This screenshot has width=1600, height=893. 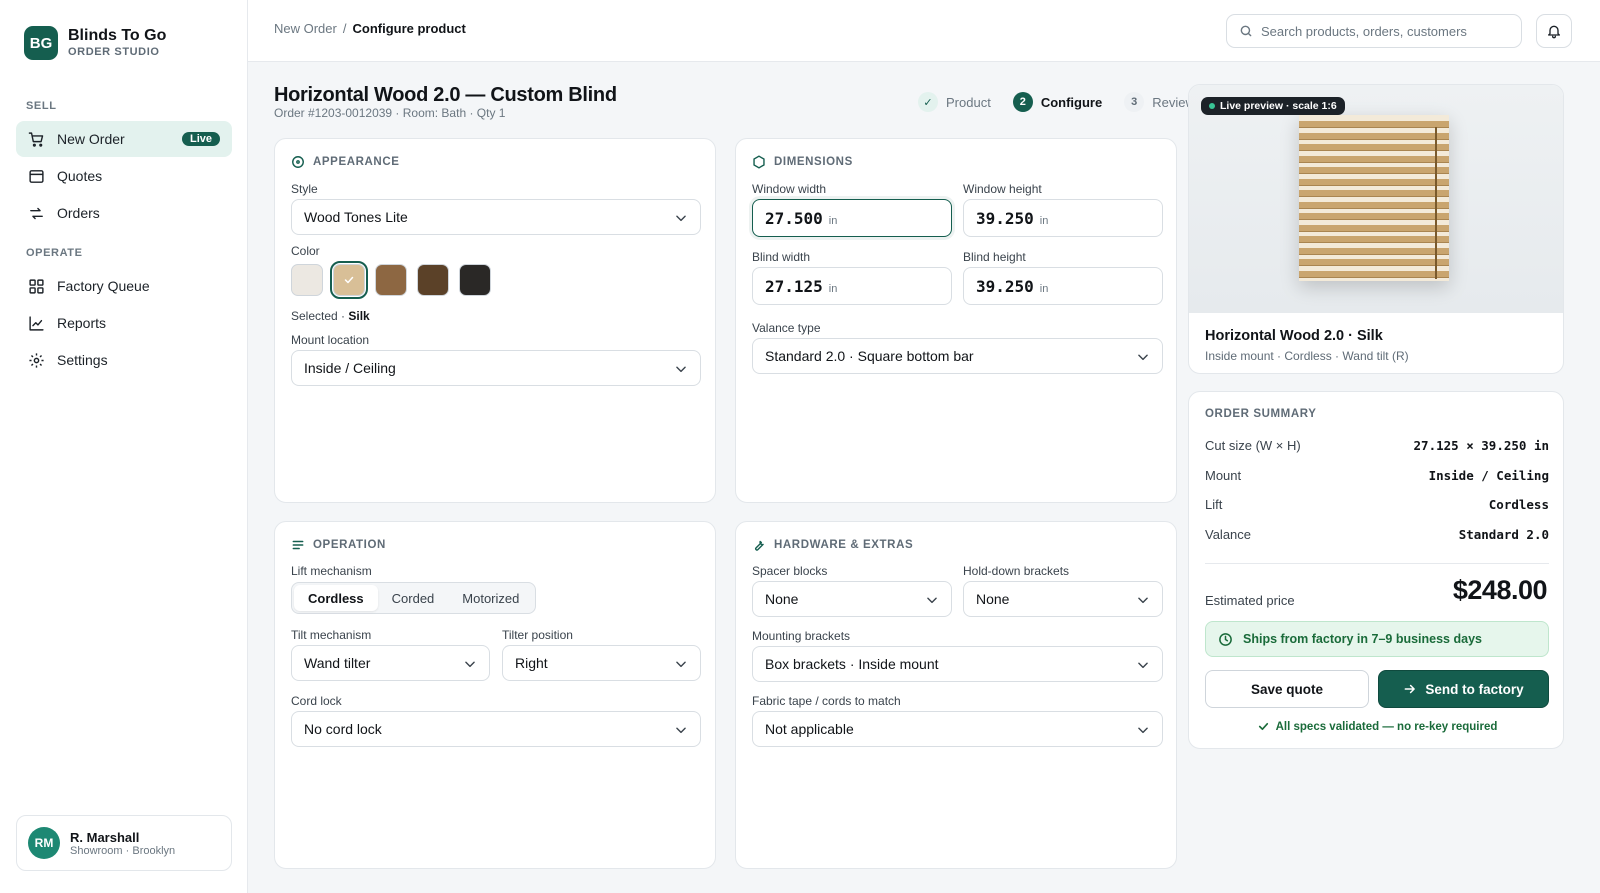 What do you see at coordinates (305, 28) in the screenshot?
I see `breadcrumb-parent: New Order` at bounding box center [305, 28].